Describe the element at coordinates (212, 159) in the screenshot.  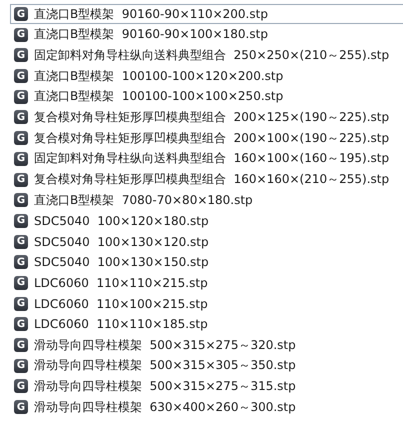
I see `file-name: 固定卸料对角导柱纵向送料典型组合 160×100×(160～195).stp` at that location.